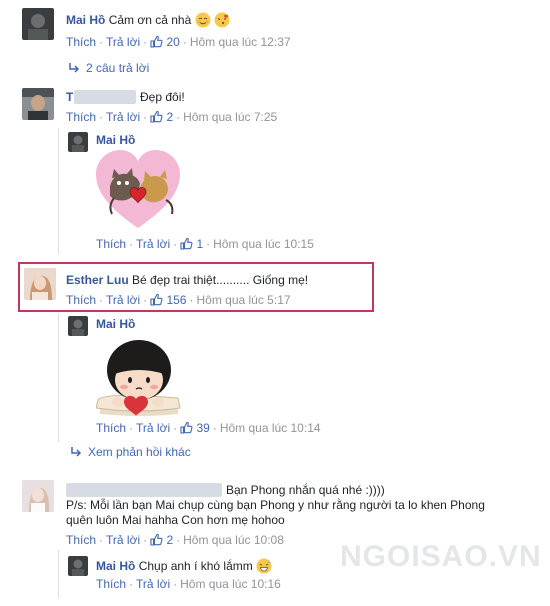  What do you see at coordinates (172, 118) in the screenshot?
I see `comment-actions: Thích · Trả lời · 2 · Hôm qua lúc 7:25` at bounding box center [172, 118].